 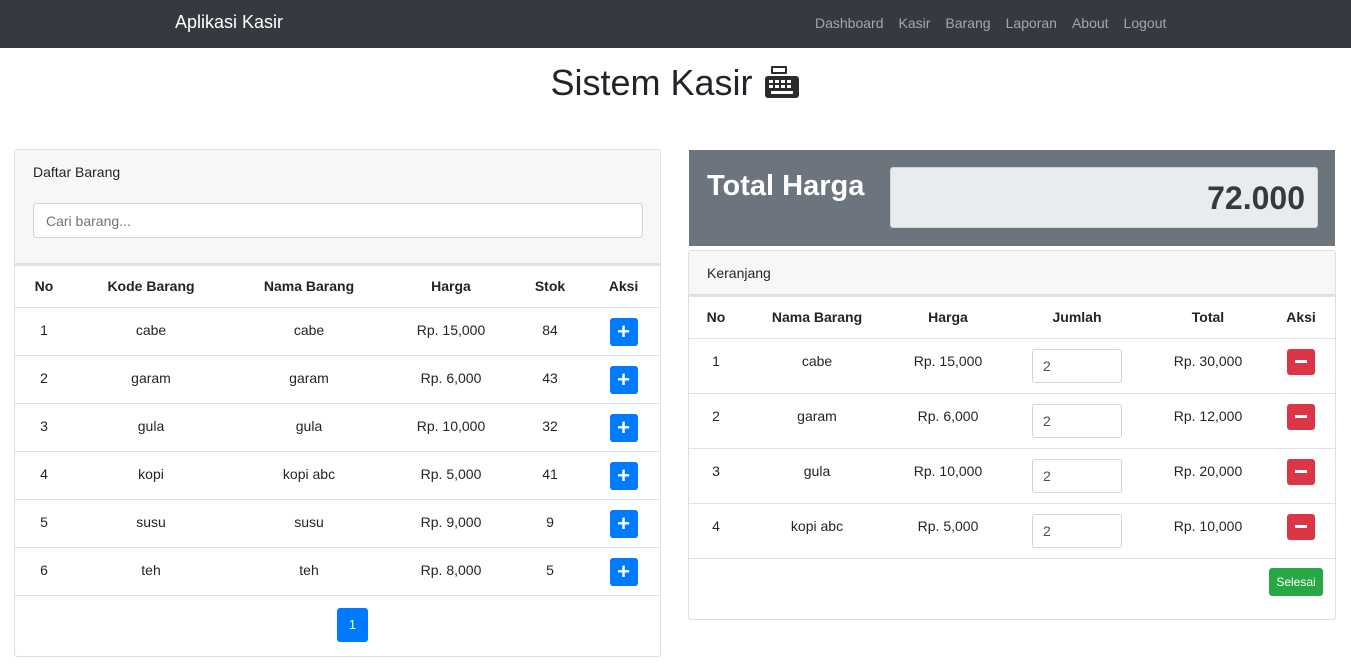 What do you see at coordinates (151, 475) in the screenshot?
I see `cell-kode: kopi` at bounding box center [151, 475].